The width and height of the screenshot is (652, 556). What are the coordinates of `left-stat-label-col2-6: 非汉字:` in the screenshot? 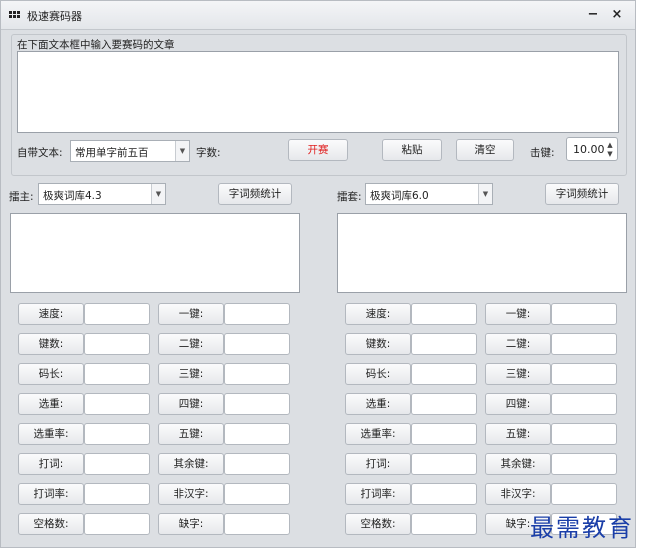 It's located at (191, 494).